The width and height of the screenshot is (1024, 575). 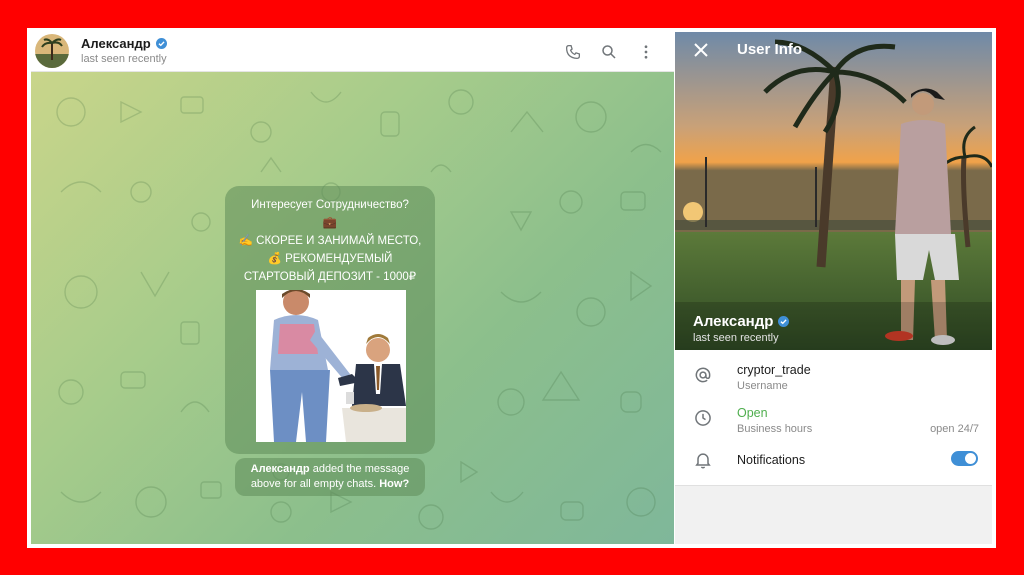 What do you see at coordinates (609, 52) in the screenshot?
I see `search-icon` at bounding box center [609, 52].